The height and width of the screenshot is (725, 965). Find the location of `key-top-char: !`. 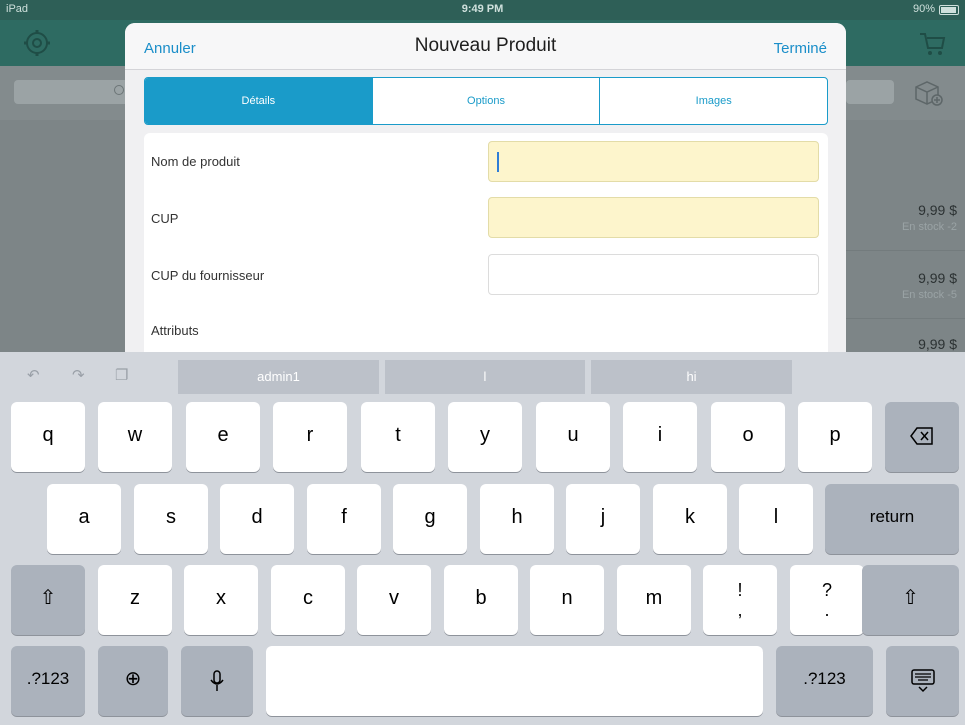

key-top-char: ! is located at coordinates (740, 590).